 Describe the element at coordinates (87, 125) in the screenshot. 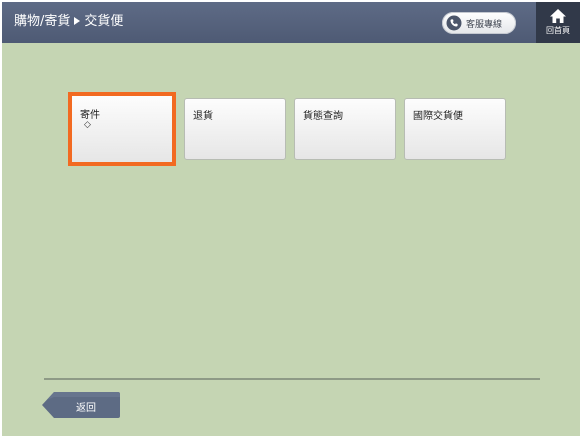

I see `send-package-sub-icon: ◇` at that location.